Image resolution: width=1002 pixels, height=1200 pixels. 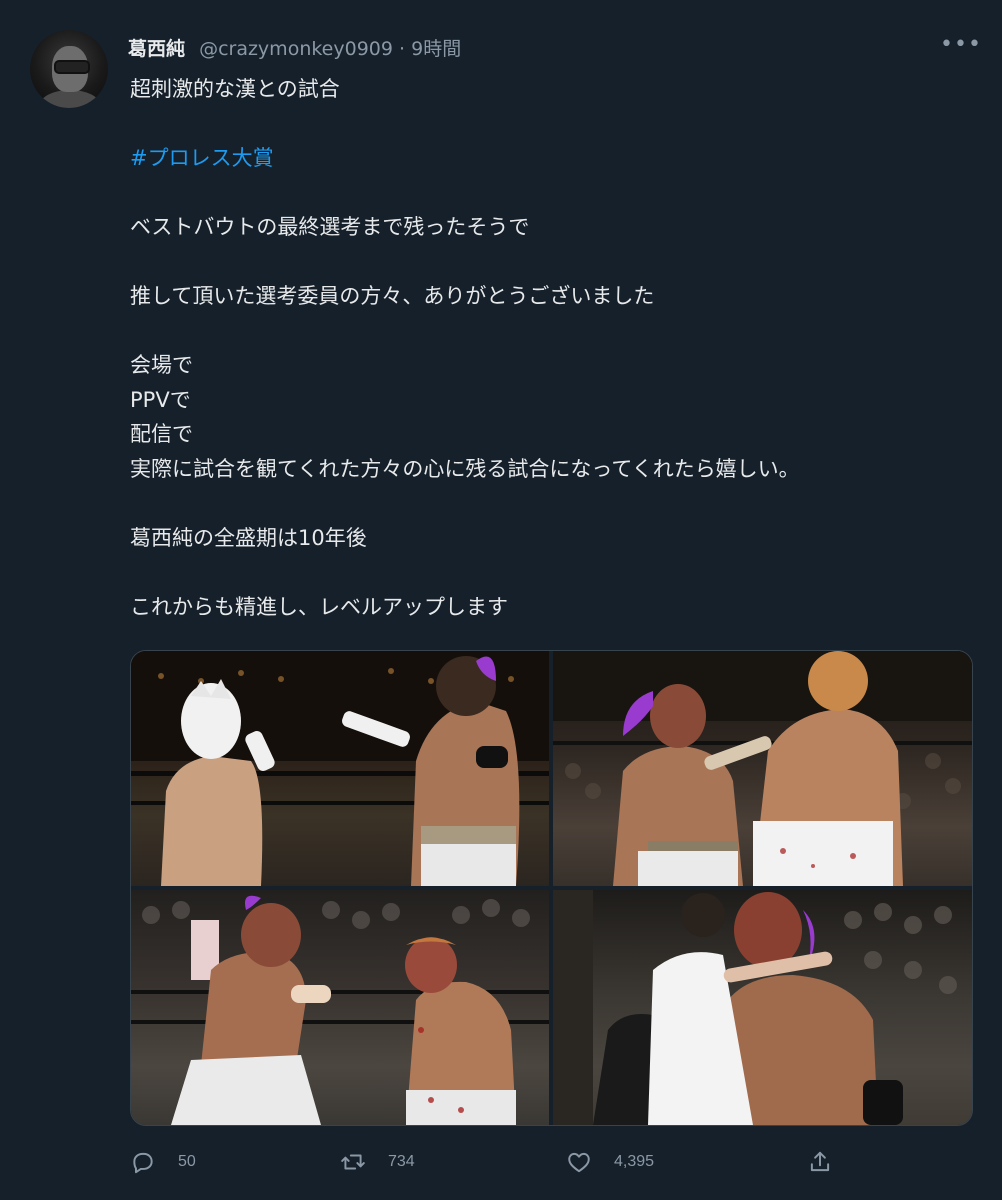 I want to click on tweet-line: 配信で, so click(x=161, y=434).